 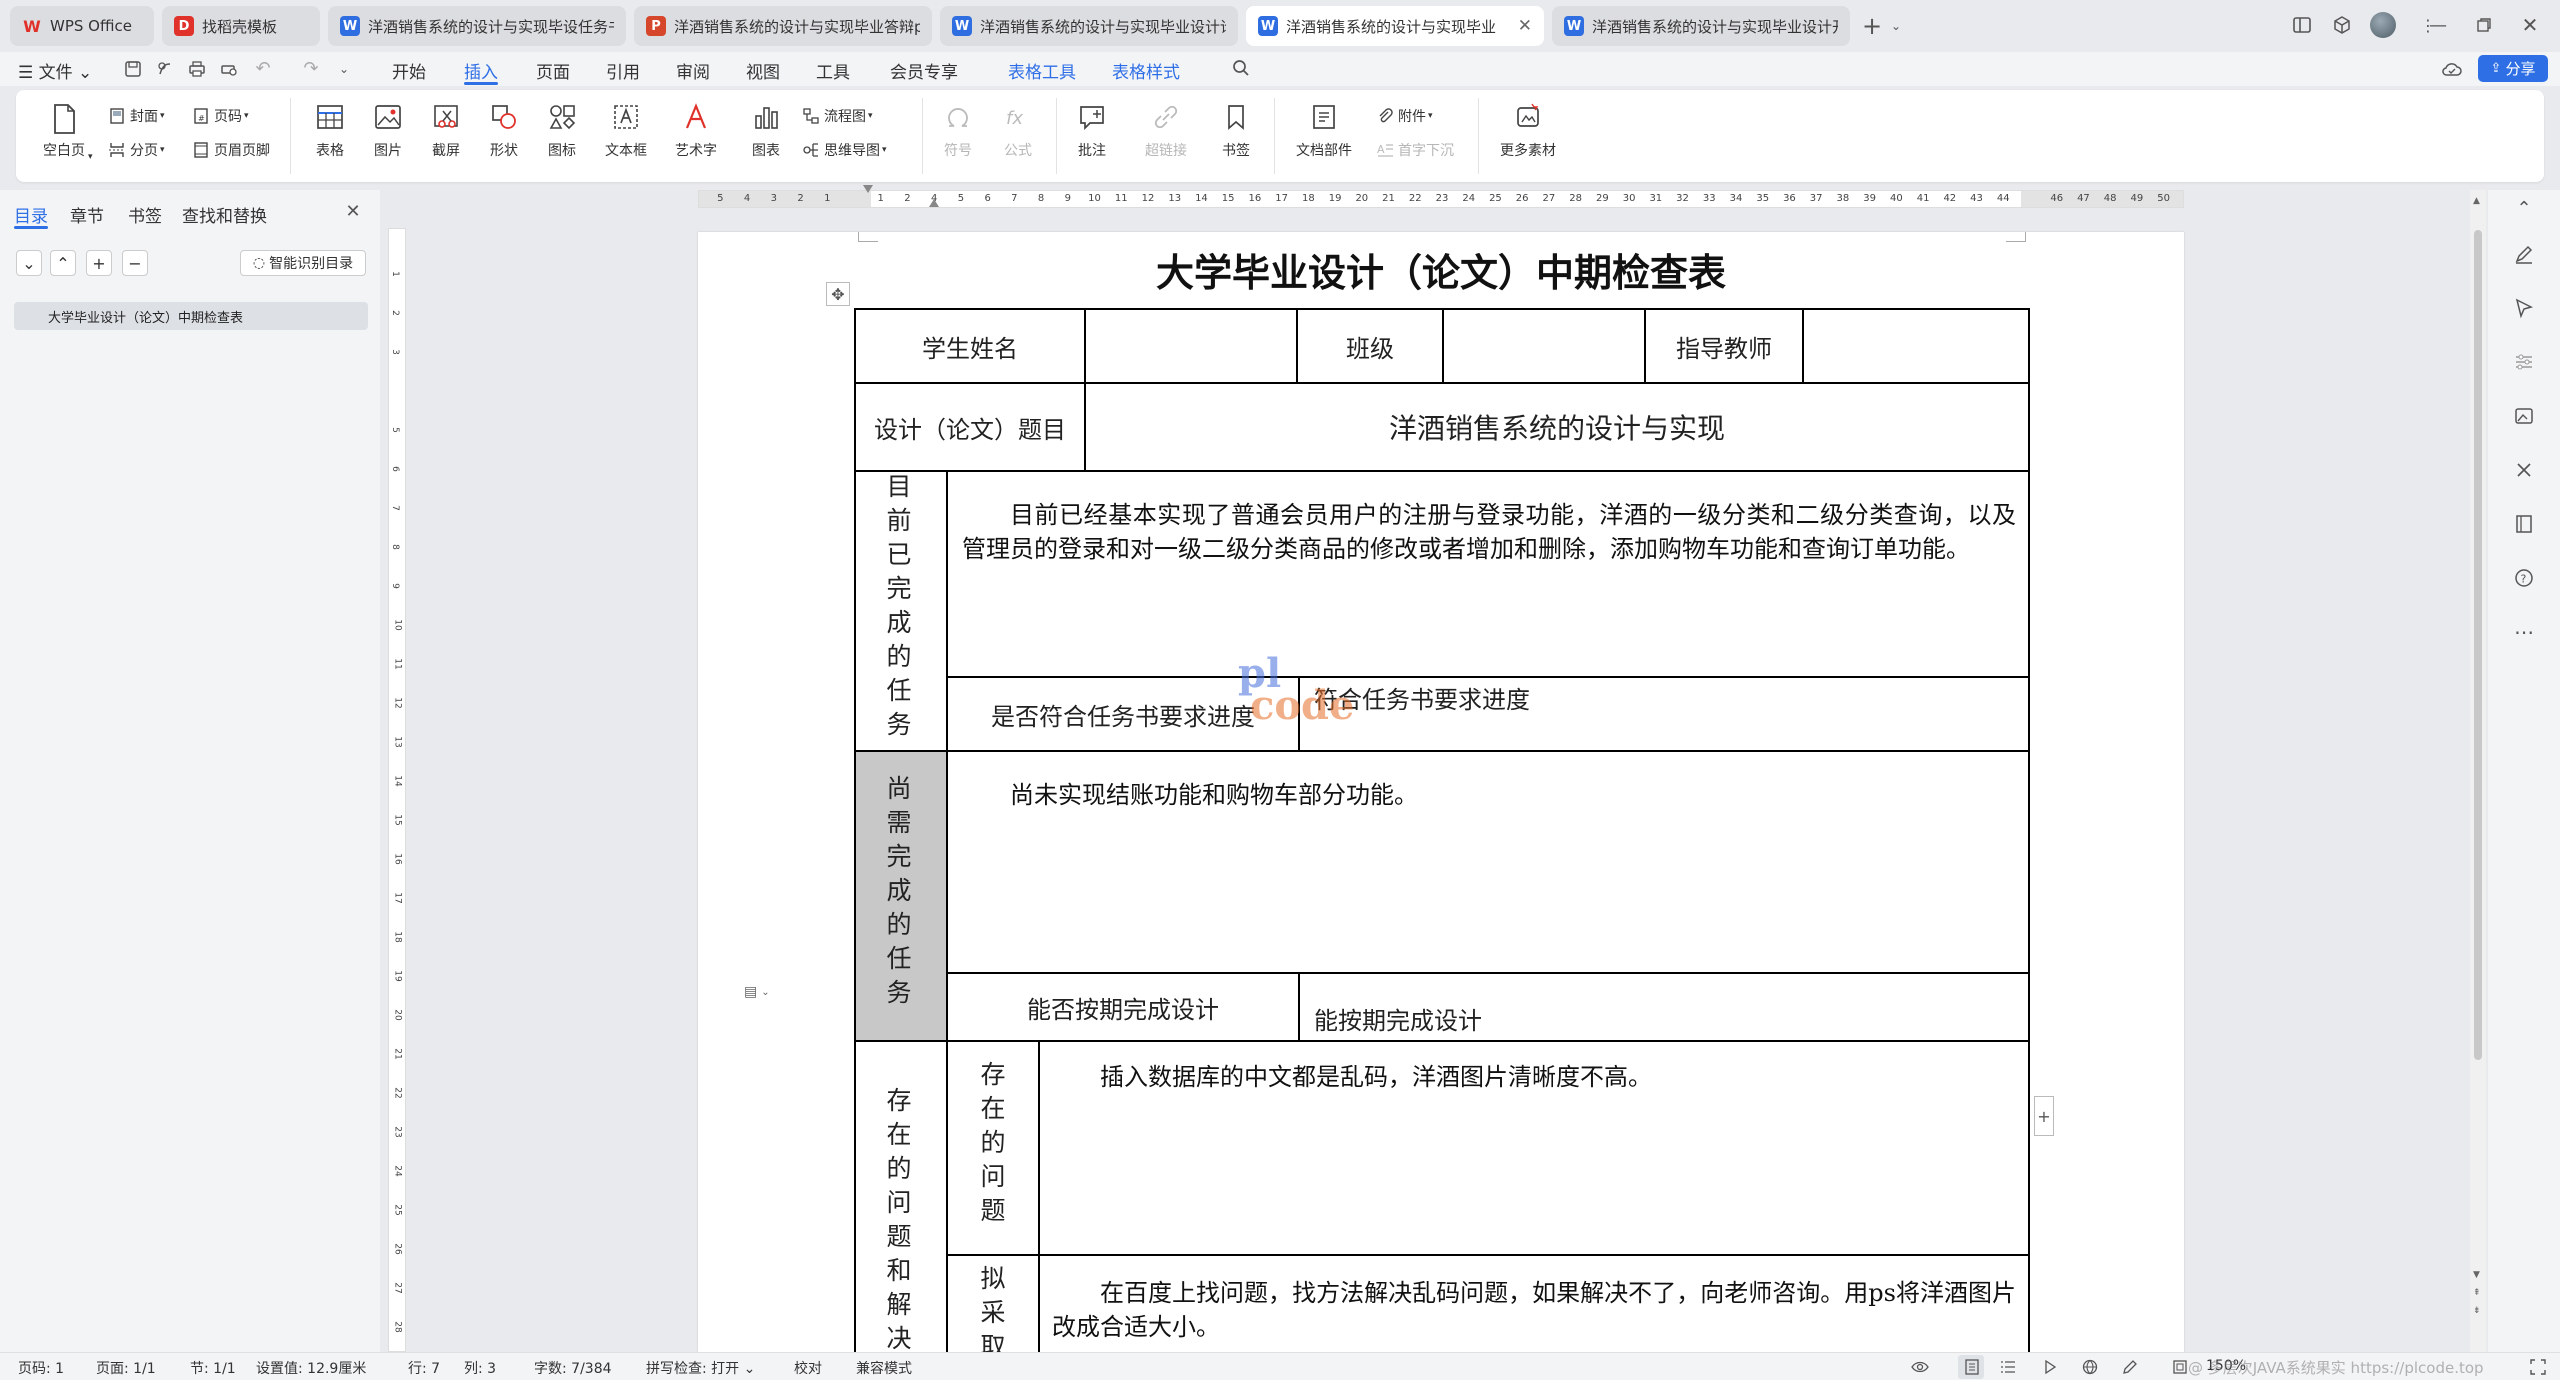 What do you see at coordinates (55, 70) in the screenshot?
I see `file-menu: ☰ 文件 ⌄` at bounding box center [55, 70].